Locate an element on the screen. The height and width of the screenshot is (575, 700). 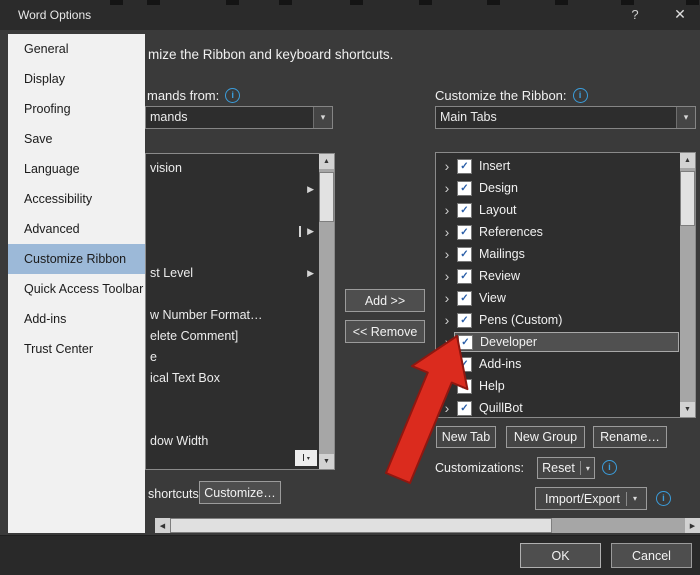
ribbon-tab-row-view: › ✓ View is located at coordinates (558, 298).